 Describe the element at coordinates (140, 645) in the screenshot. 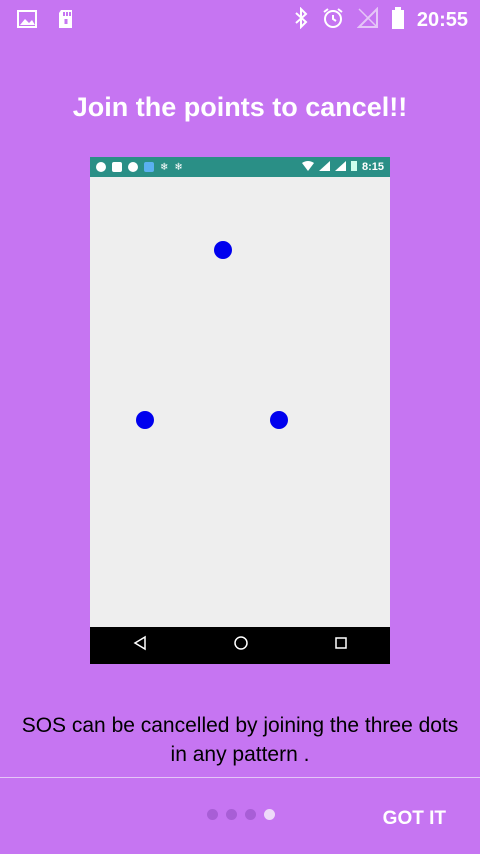

I see `back-icon` at that location.